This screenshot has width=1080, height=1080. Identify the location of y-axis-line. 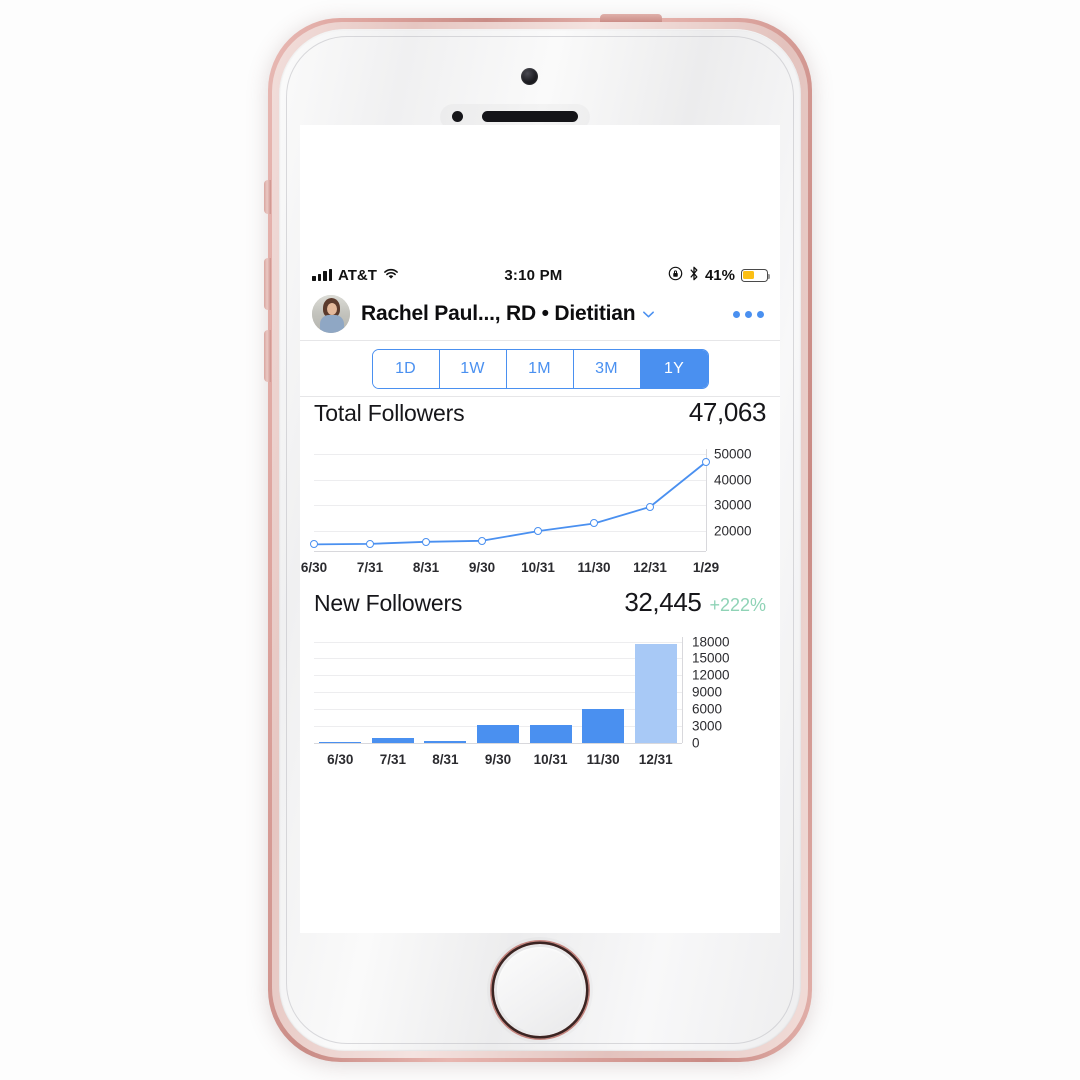
(682, 690).